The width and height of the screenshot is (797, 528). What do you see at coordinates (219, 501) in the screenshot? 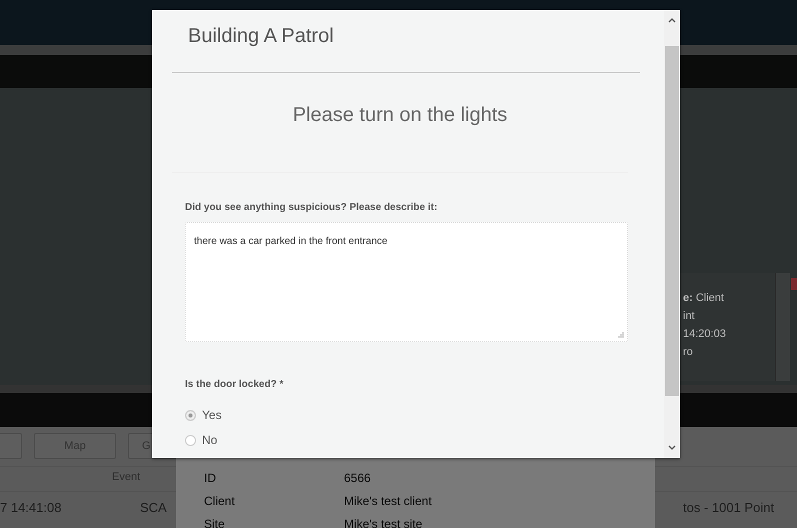
I see `field-label: Client` at bounding box center [219, 501].